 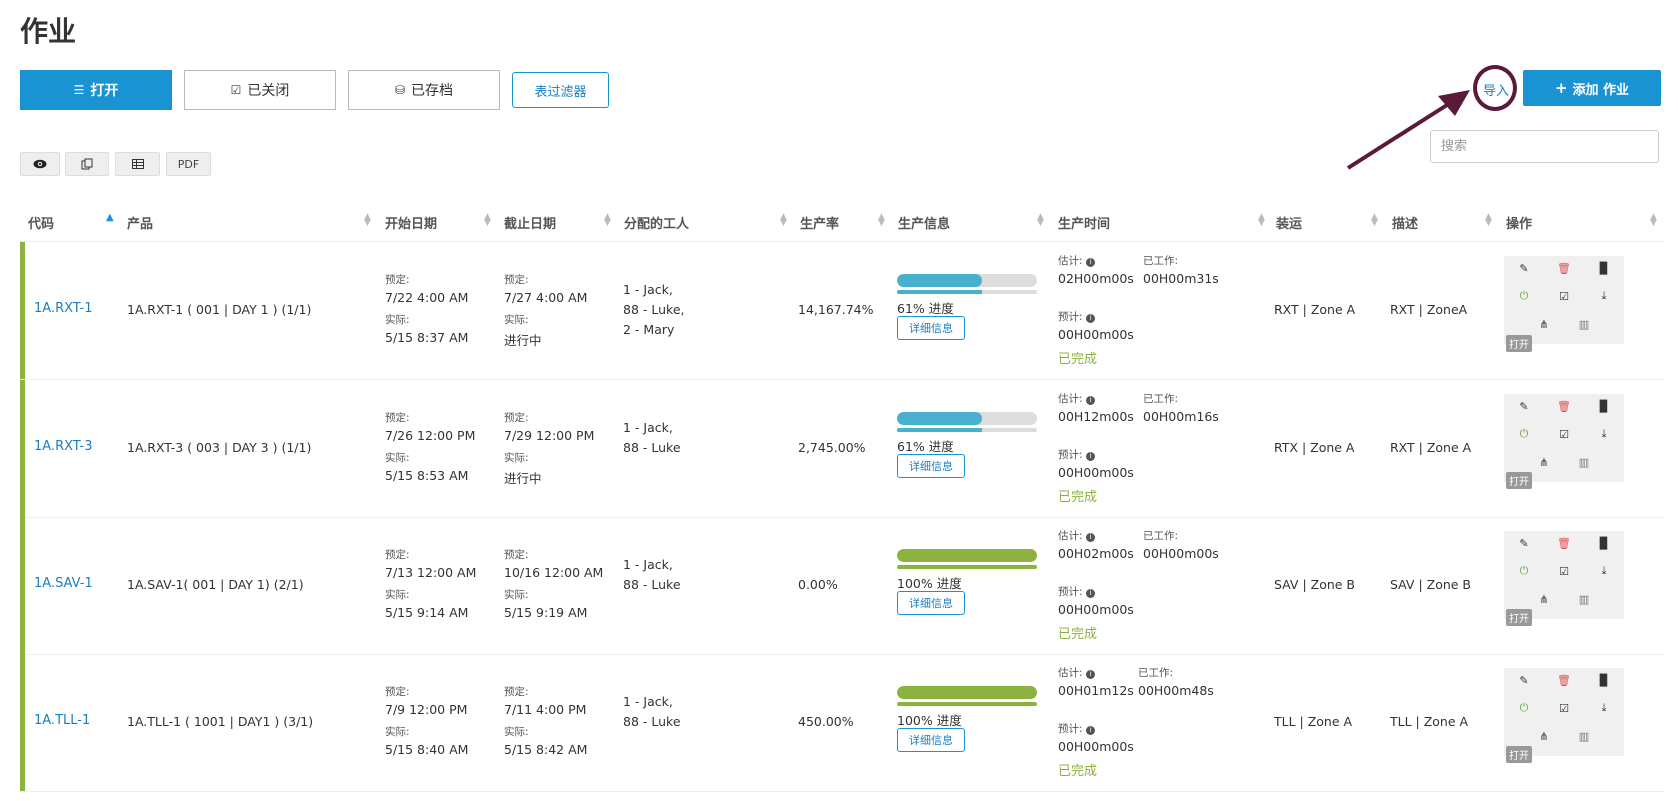 What do you see at coordinates (63, 583) in the screenshot?
I see `job-code-link: 1A.SAV-1` at bounding box center [63, 583].